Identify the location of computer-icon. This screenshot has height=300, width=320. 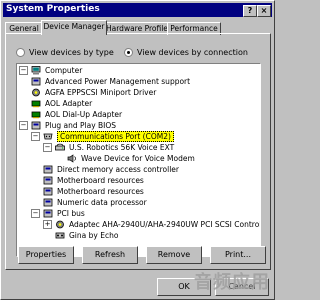
(36, 70).